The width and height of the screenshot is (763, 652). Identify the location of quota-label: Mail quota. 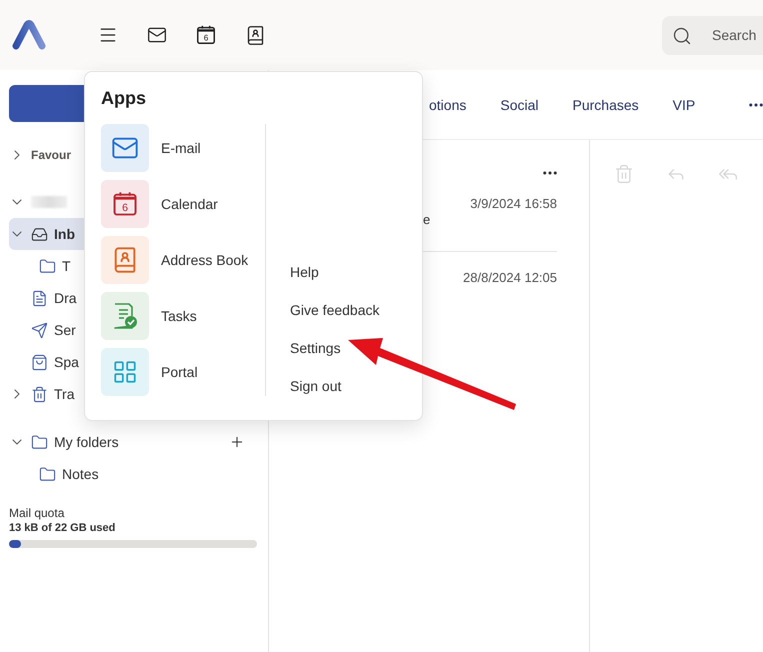
(37, 513).